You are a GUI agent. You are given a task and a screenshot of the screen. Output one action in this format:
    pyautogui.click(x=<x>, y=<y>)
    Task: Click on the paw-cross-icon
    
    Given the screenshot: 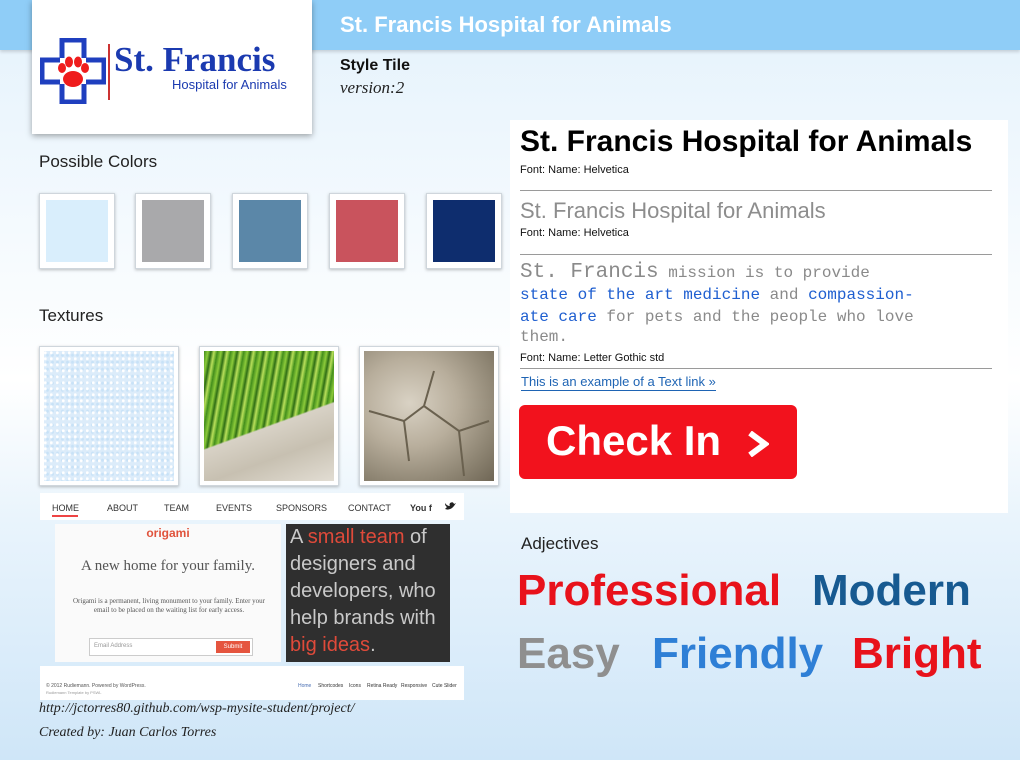 What is the action you would take?
    pyautogui.click(x=73, y=71)
    